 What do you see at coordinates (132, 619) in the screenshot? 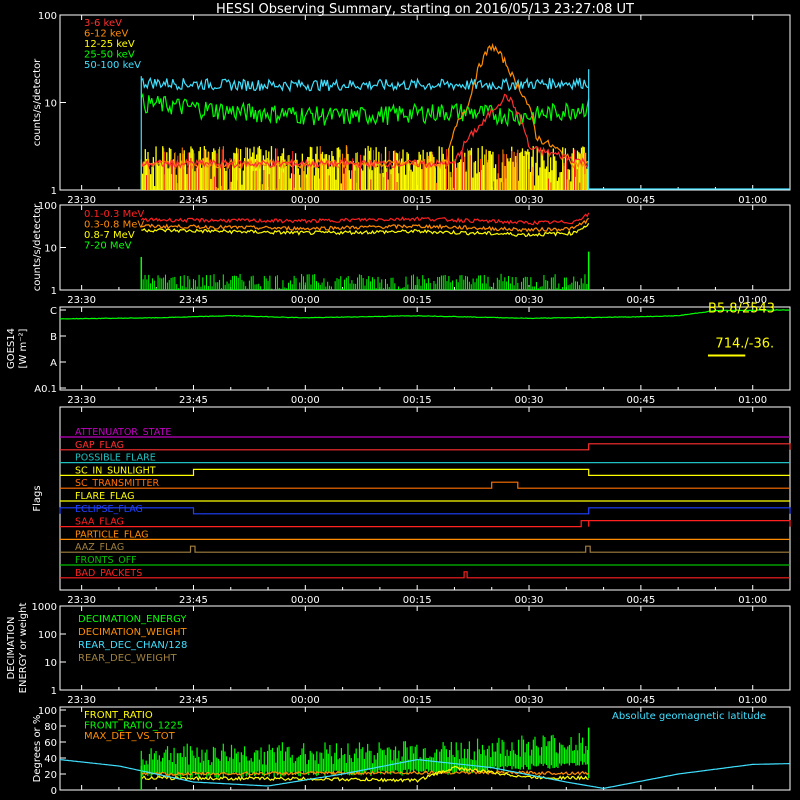
I see `legend-entry: DECIMATION_ENERGY` at bounding box center [132, 619].